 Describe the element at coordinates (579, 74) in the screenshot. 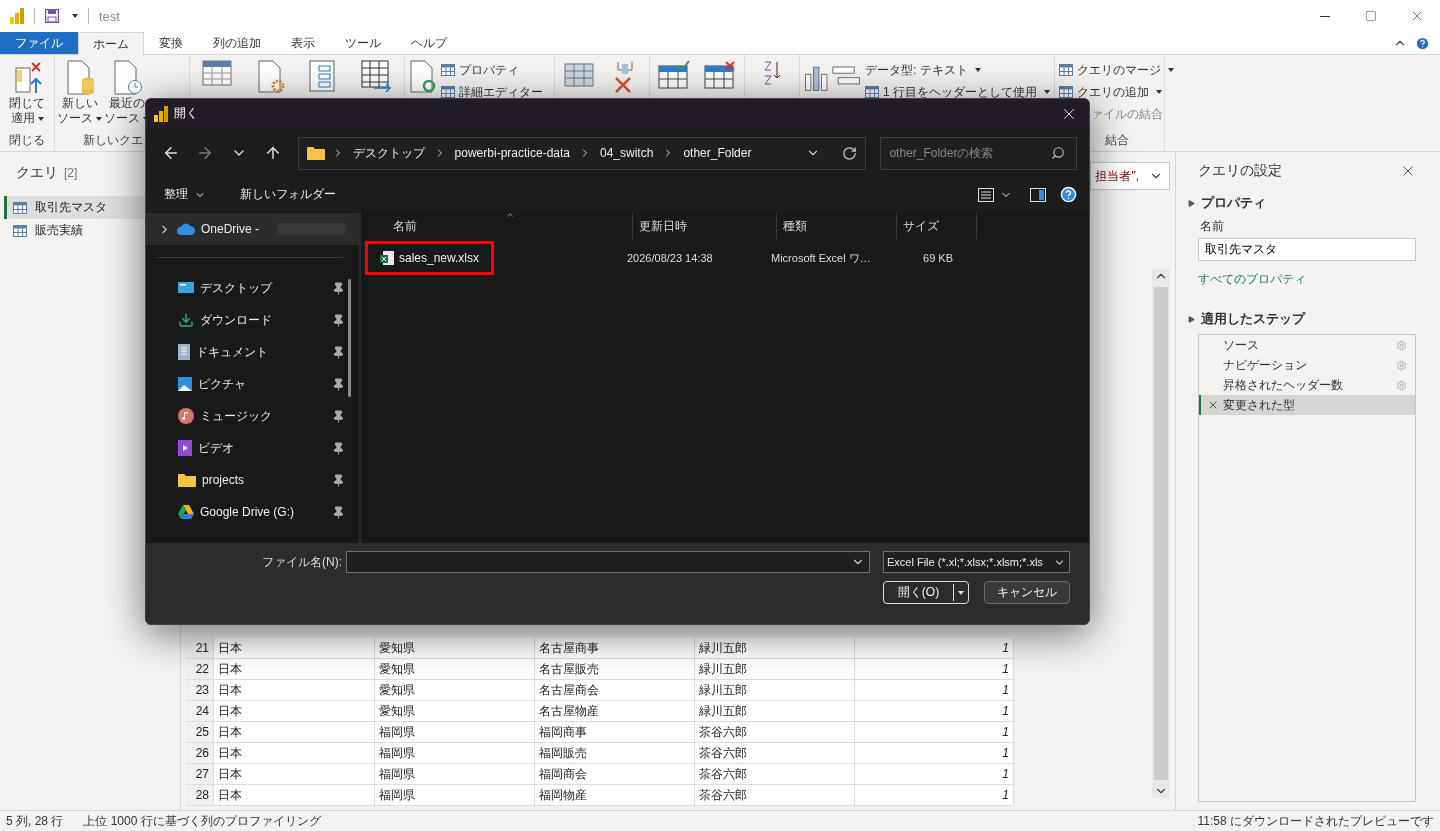

I see `table-columns-icon` at that location.